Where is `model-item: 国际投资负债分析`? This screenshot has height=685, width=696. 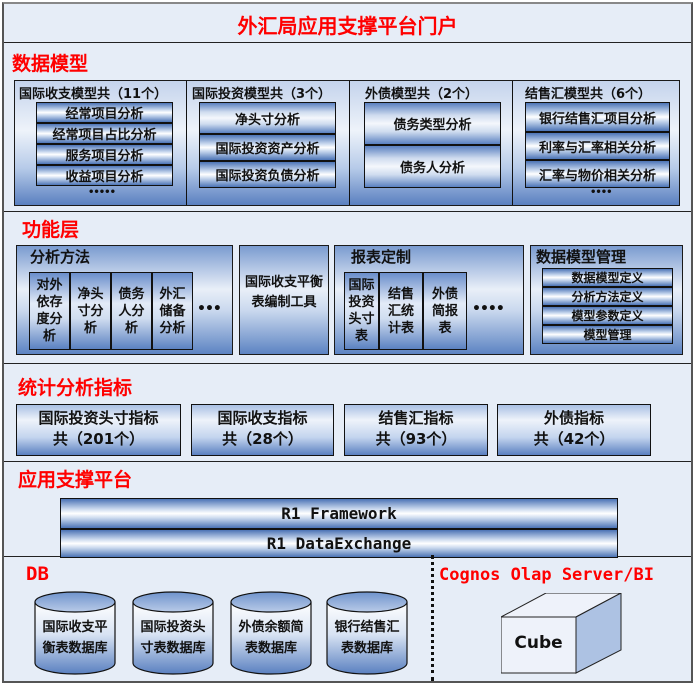 model-item: 国际投资负债分析 is located at coordinates (267, 174).